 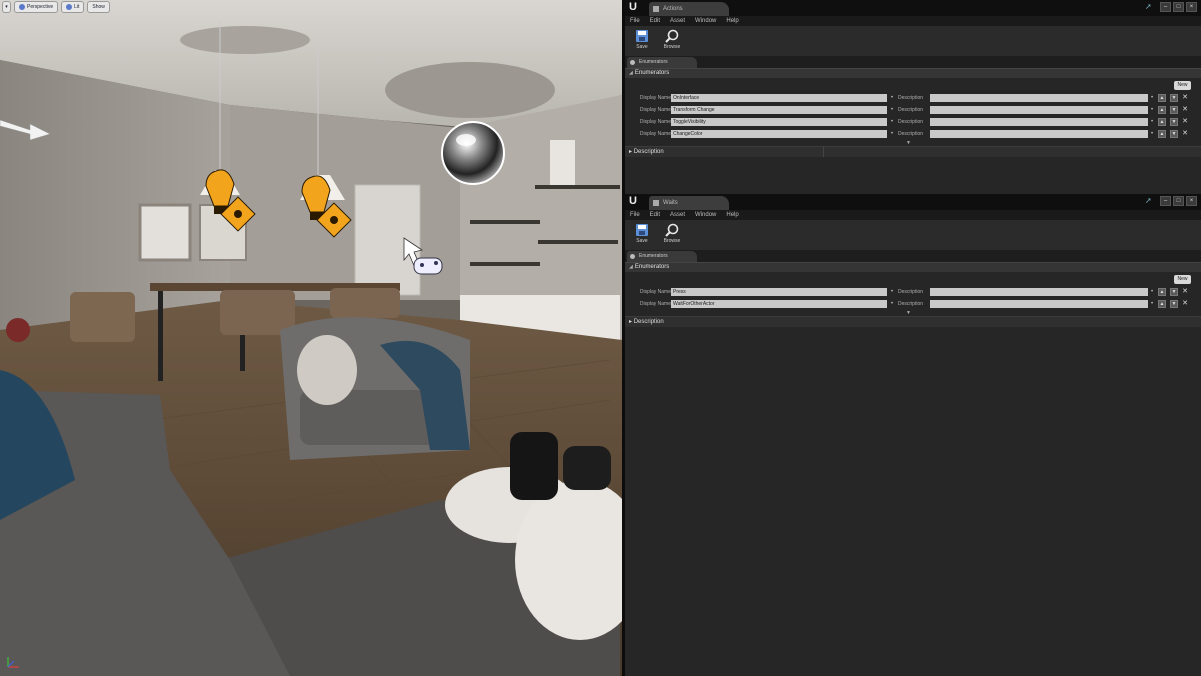 I want to click on column-splitter, so click(x=823, y=152).